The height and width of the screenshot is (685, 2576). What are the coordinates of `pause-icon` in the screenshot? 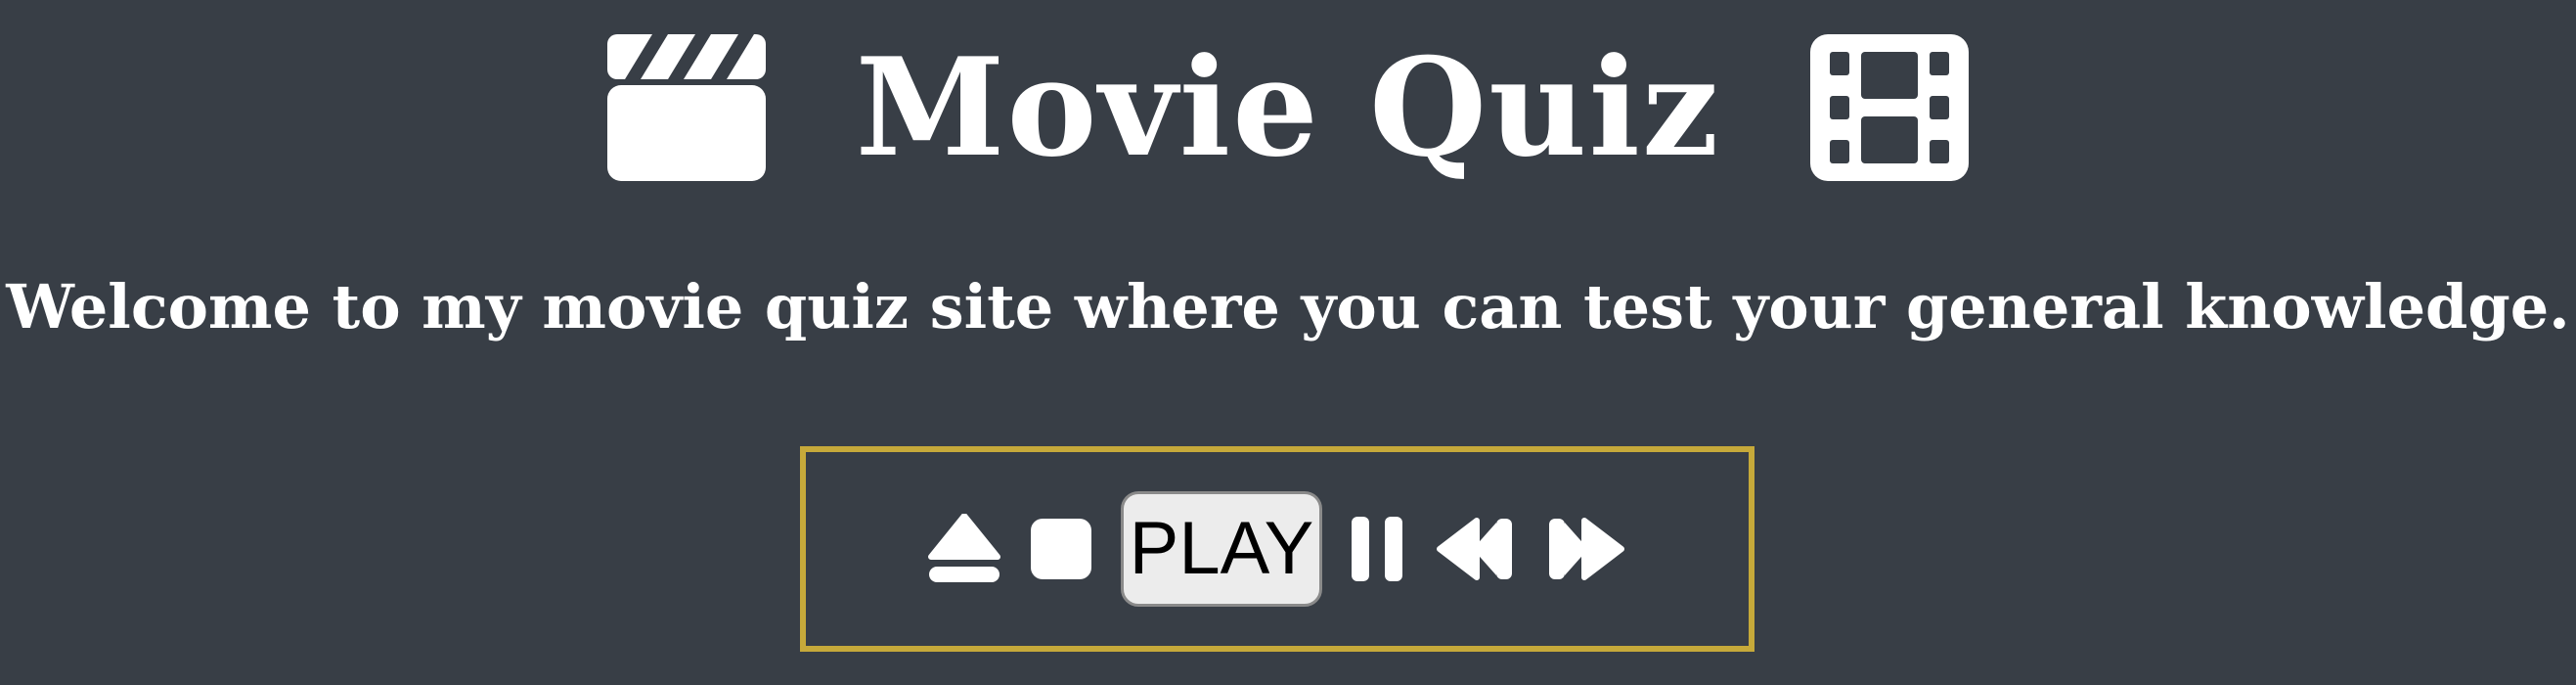 It's located at (1377, 549).